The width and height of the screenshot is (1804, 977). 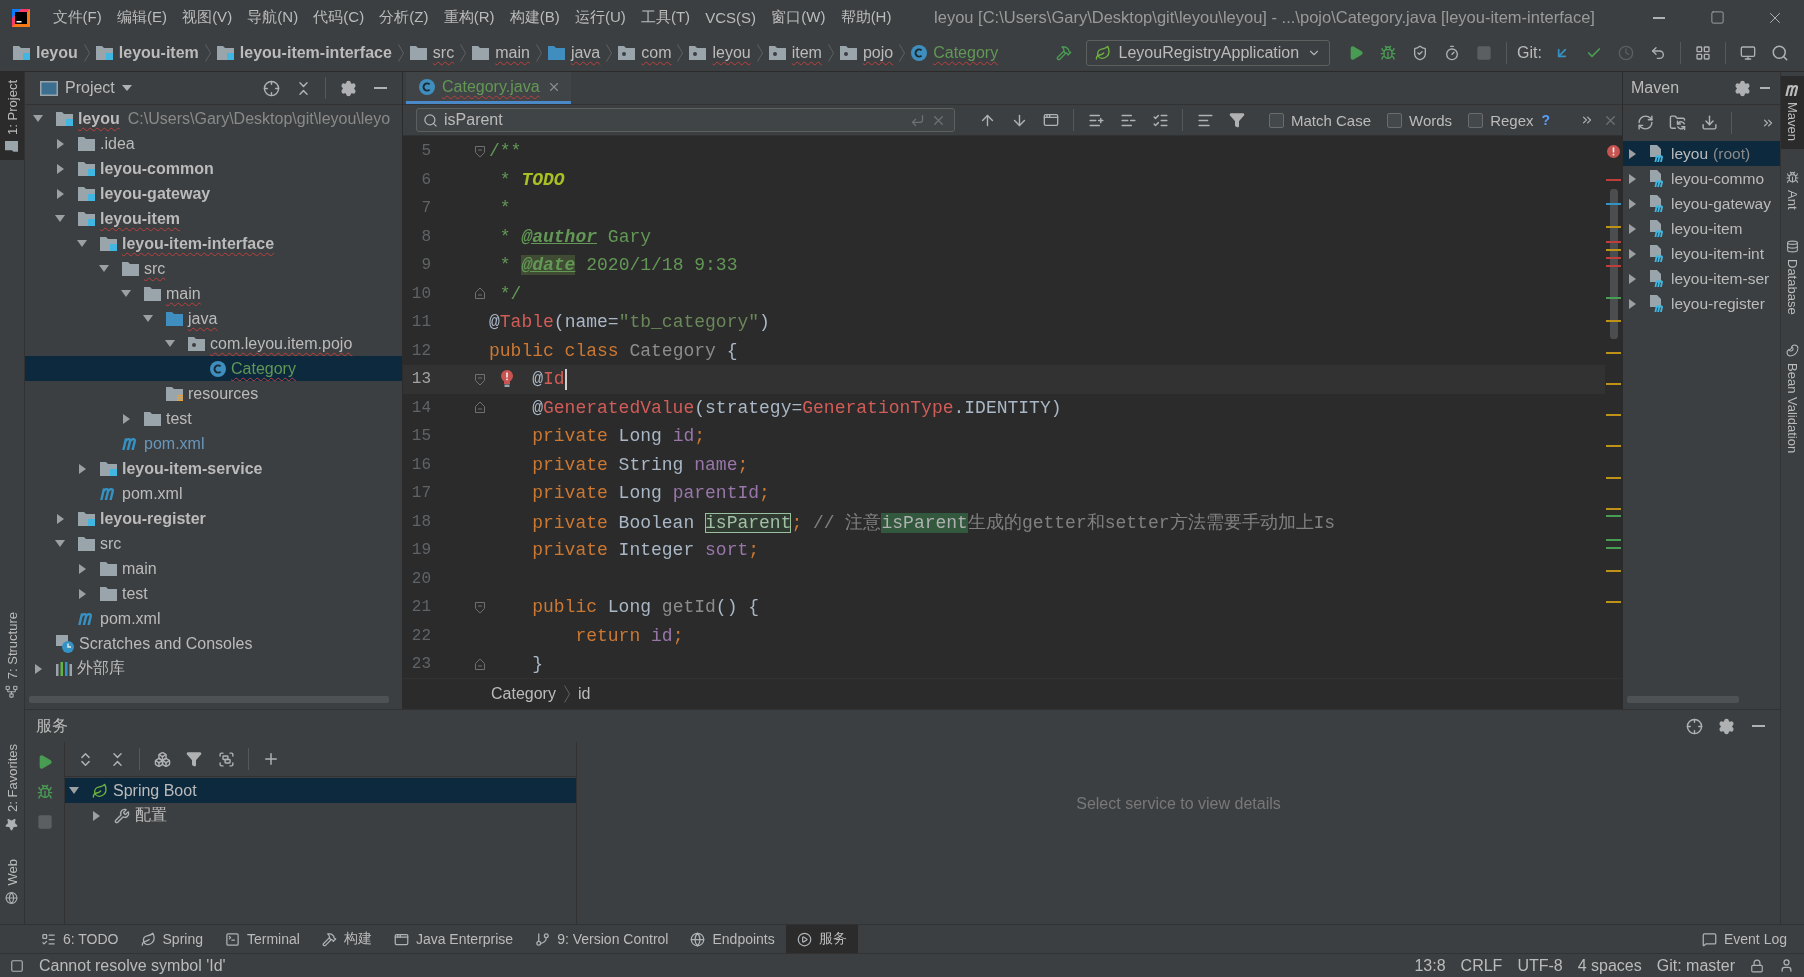 I want to click on tree-item: leyou C:\Users\Gary\Desktop\git\leyou\leyo, so click(x=213, y=118).